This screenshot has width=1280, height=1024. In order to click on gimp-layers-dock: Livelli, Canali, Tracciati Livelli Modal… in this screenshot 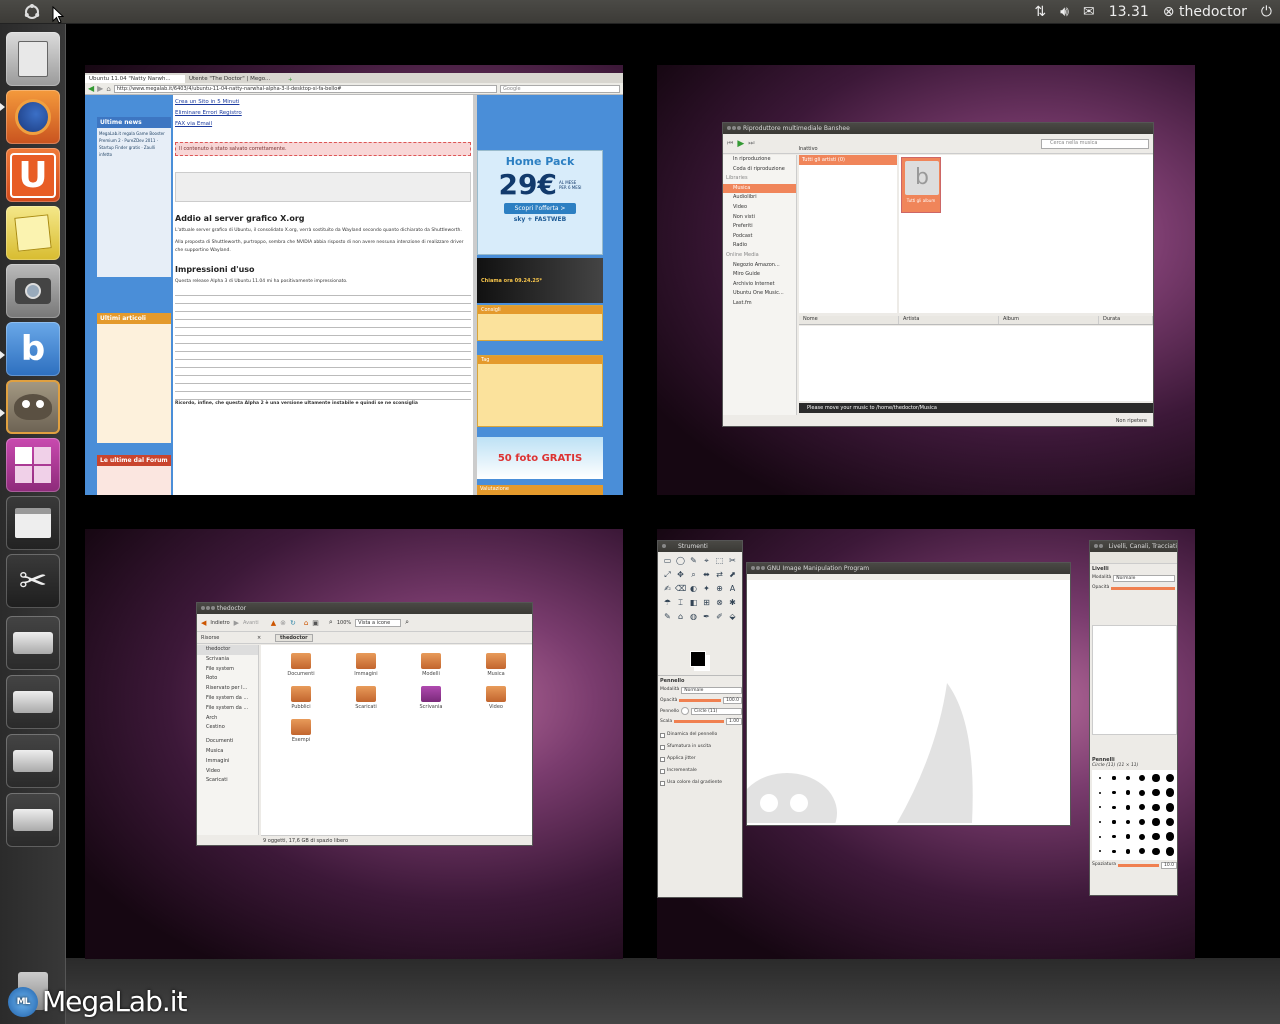, I will do `click(1133, 718)`.